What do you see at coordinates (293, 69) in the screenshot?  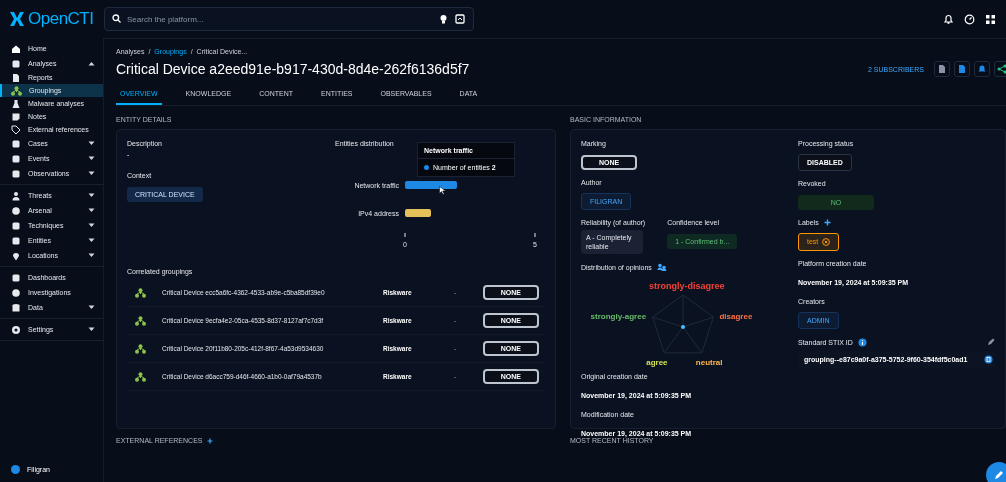 I see `page-title: Critical Device a2eed91e-b917-430d-8d4e-262f6136d5f7` at bounding box center [293, 69].